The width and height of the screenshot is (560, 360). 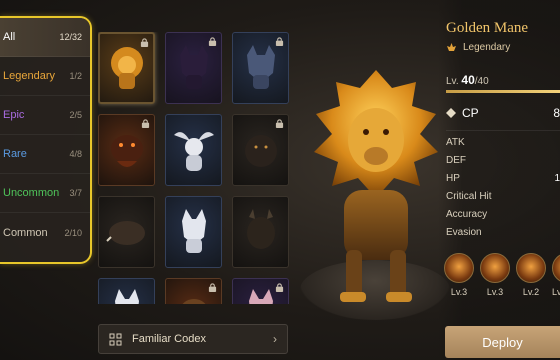 I want to click on codex-label: Familiar Codex, so click(x=169, y=339).